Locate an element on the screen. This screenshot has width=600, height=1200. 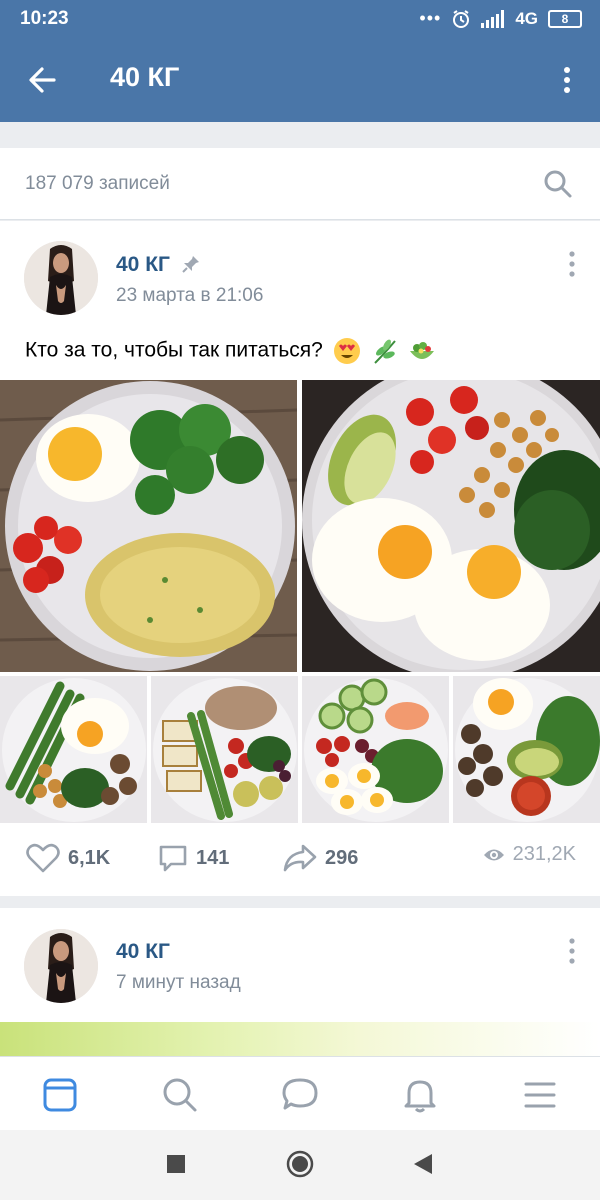
back-icon is located at coordinates (423, 1164).